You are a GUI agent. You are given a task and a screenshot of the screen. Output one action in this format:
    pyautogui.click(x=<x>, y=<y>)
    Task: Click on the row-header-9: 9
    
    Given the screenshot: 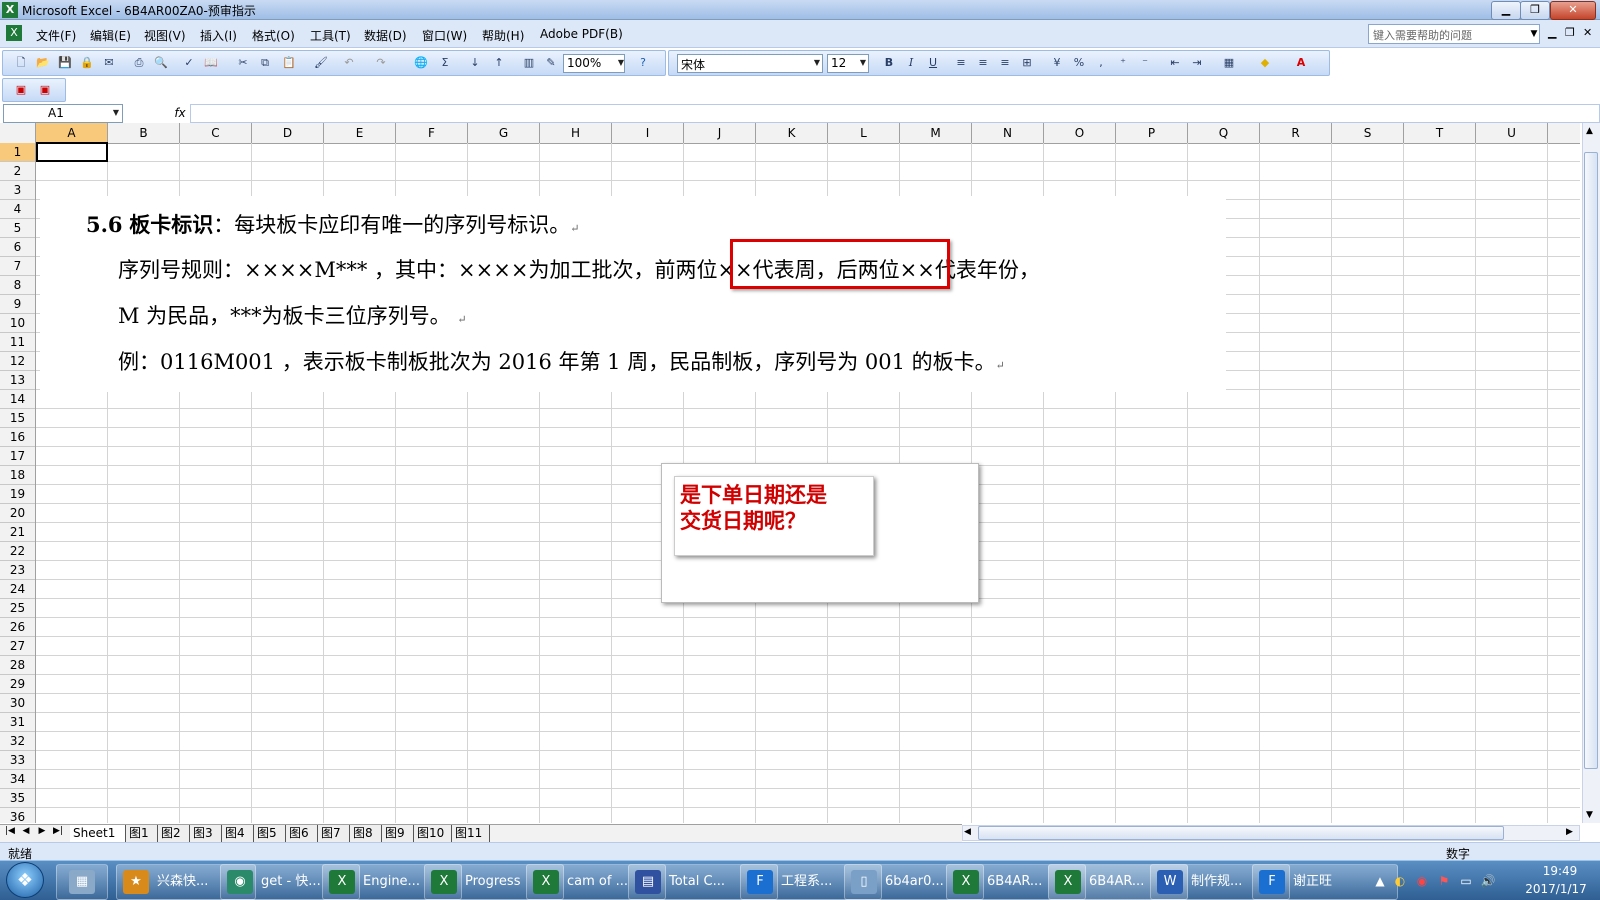 What is the action you would take?
    pyautogui.click(x=17, y=304)
    